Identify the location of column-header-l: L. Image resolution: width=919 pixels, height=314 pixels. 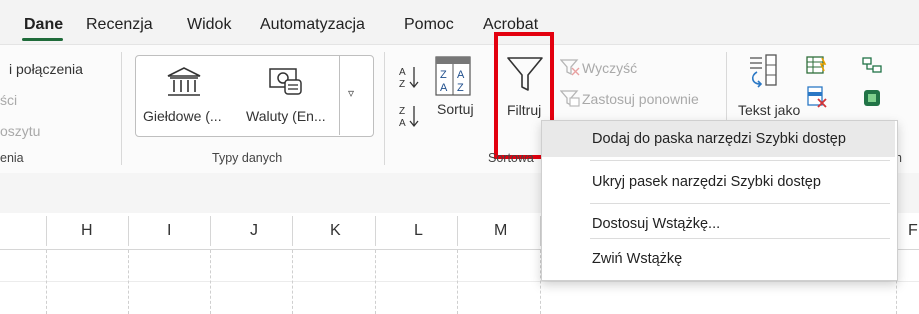
(418, 231).